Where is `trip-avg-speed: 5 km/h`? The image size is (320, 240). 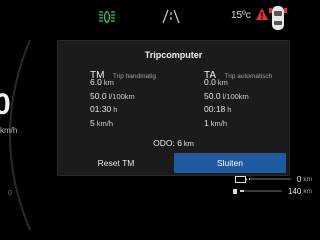
trip-avg-speed: 5 km/h is located at coordinates (101, 122).